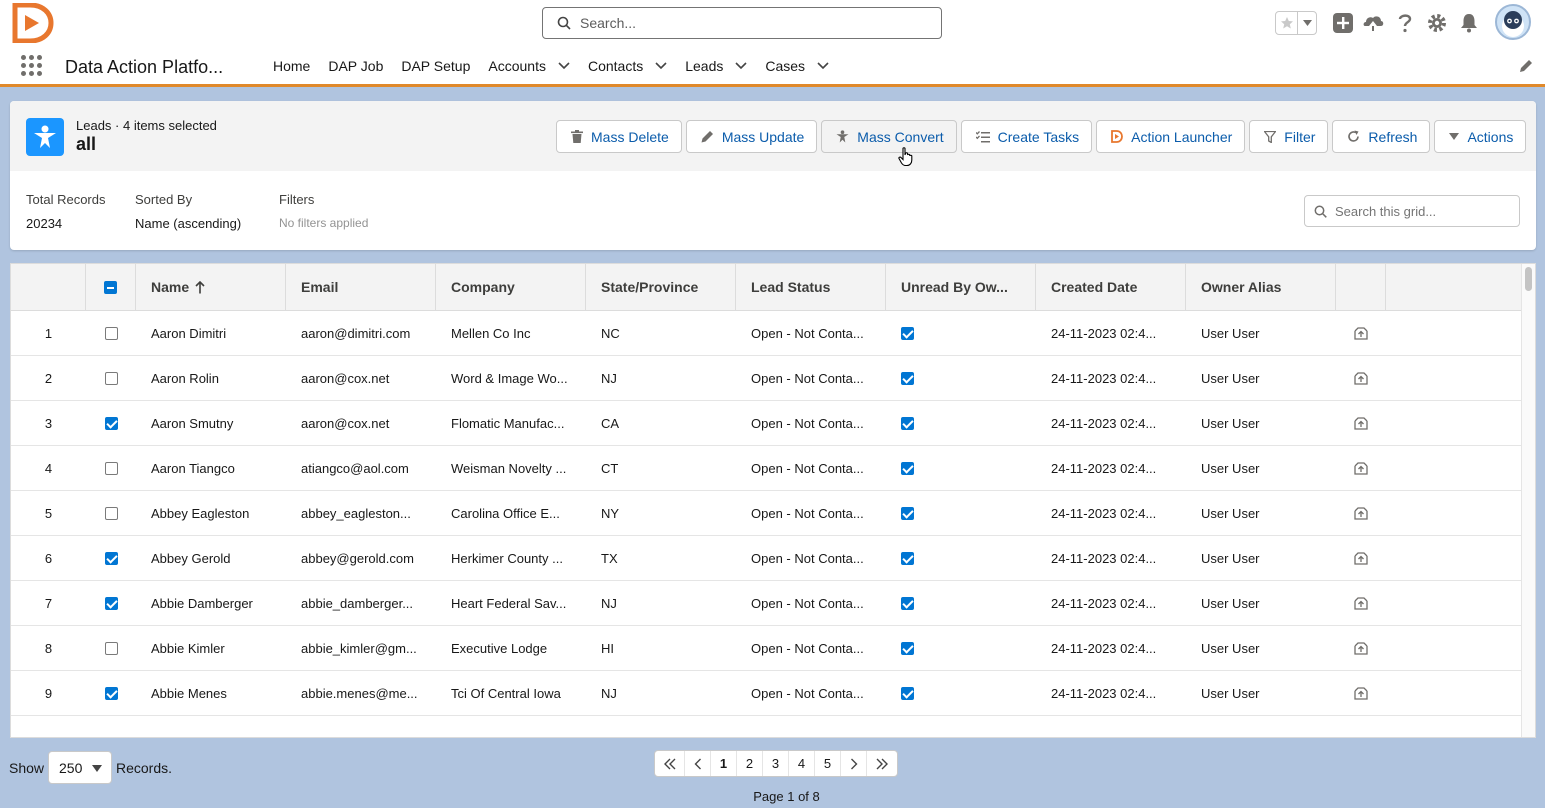 This screenshot has width=1545, height=808. What do you see at coordinates (211, 693) in the screenshot?
I see `cell-name: Abbie Menes` at bounding box center [211, 693].